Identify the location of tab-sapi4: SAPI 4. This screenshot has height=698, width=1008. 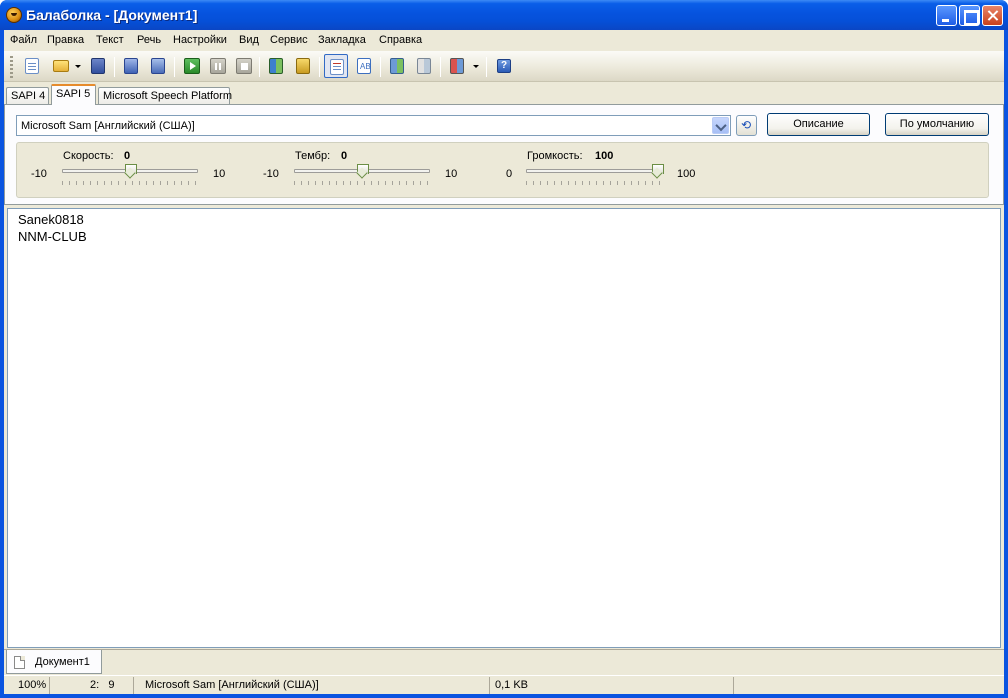
(27, 96).